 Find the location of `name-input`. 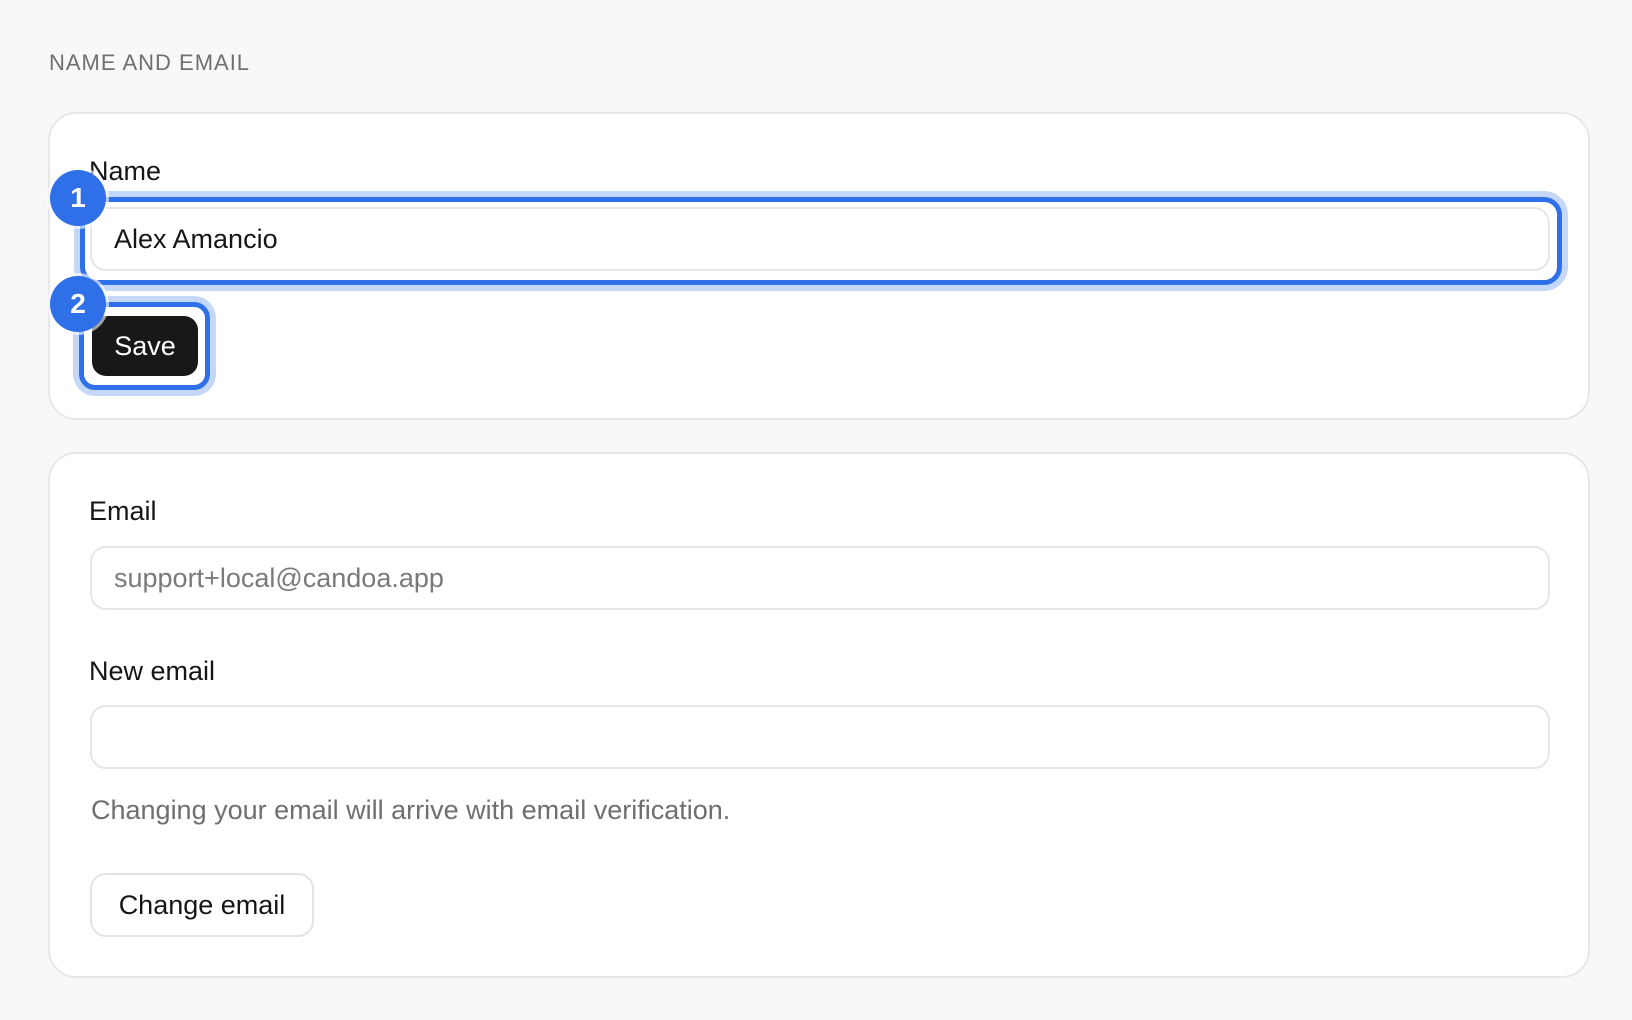

name-input is located at coordinates (820, 239).